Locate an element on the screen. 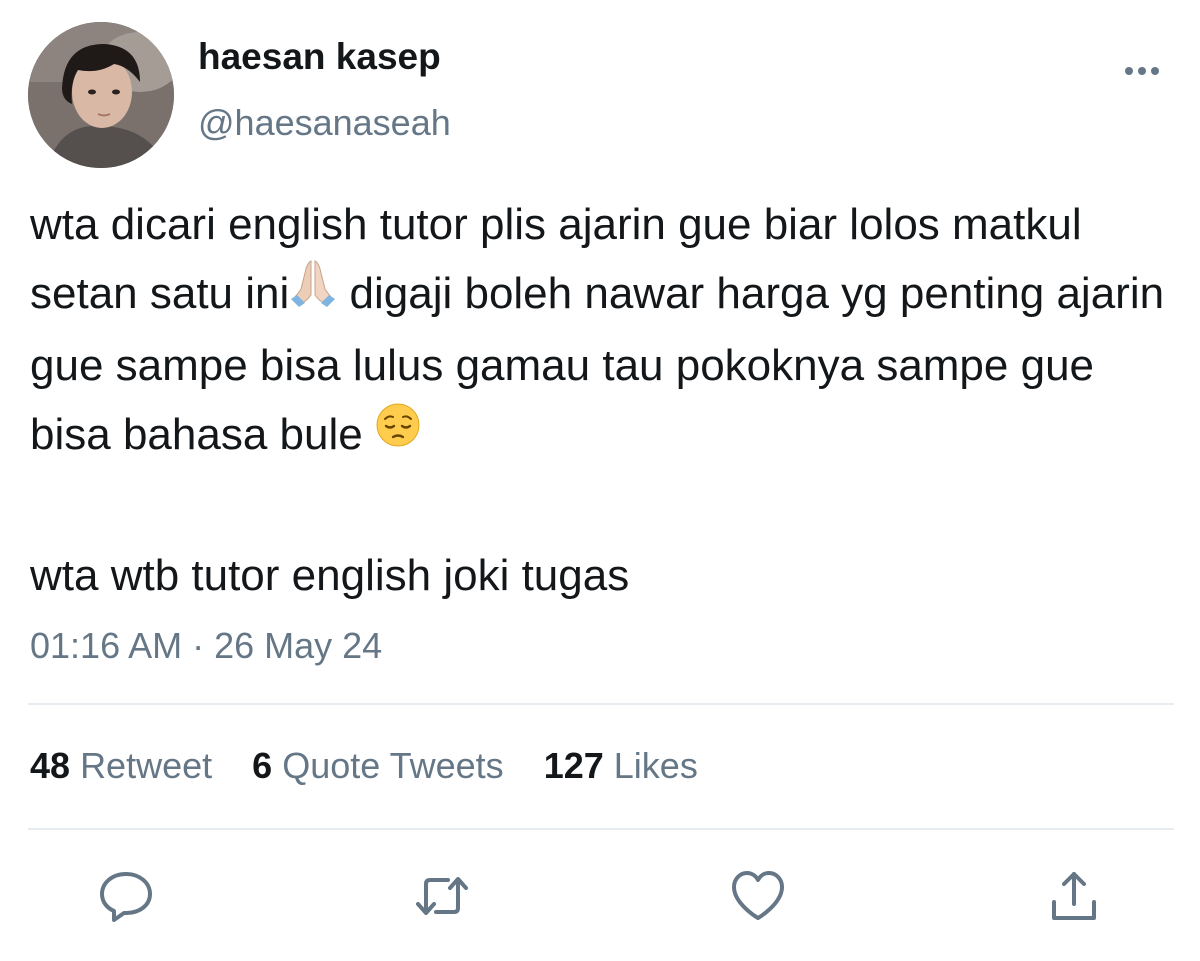 The width and height of the screenshot is (1200, 961). retweets-label: Retweet is located at coordinates (146, 765).